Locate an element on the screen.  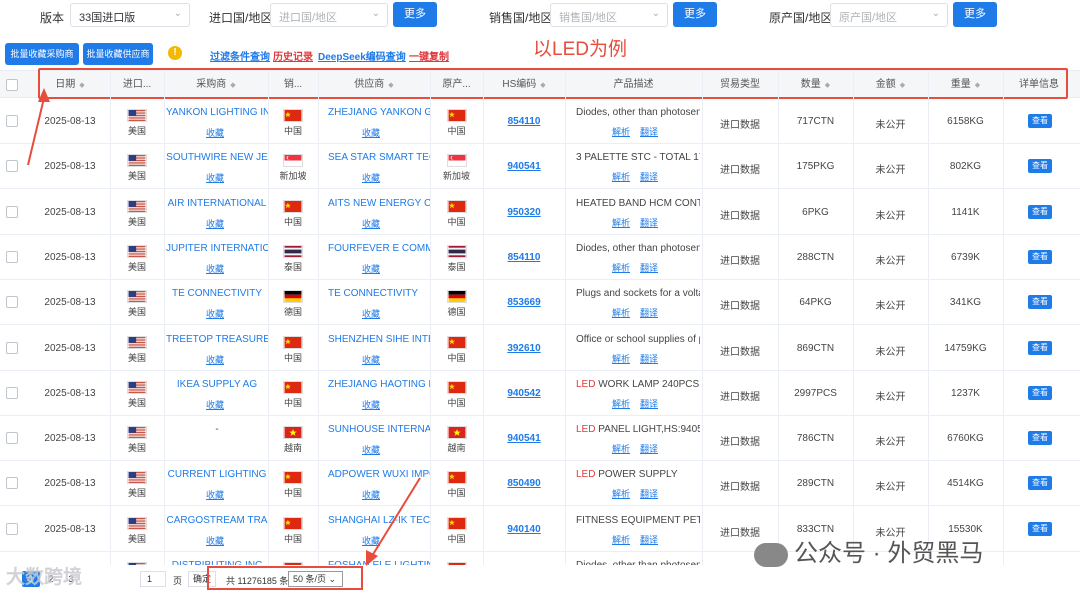
supplier-cell: SHENZHEN SIHE INTE is located at coordinates (379, 339).